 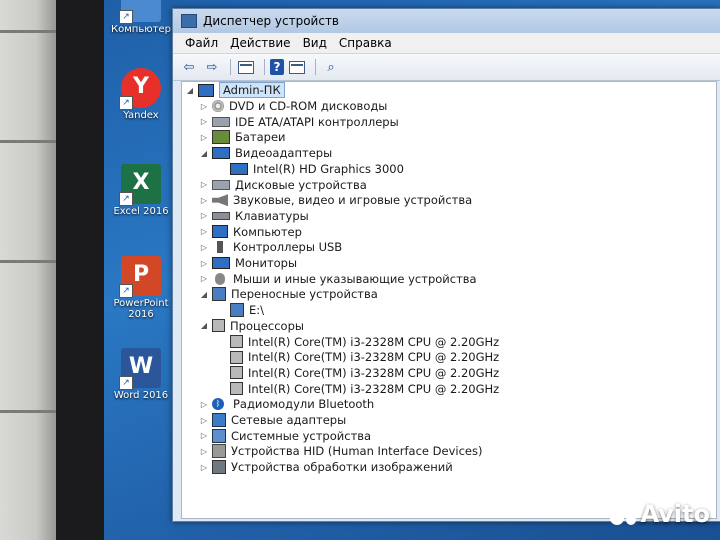 What do you see at coordinates (141, 190) in the screenshot?
I see `desktop-icon-excel: X ↗ Excel 2016` at bounding box center [141, 190].